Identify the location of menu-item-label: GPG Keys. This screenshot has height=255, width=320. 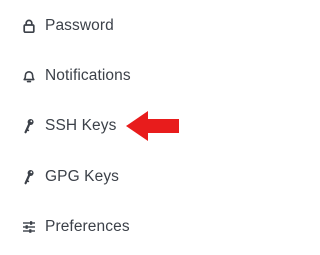
(82, 176).